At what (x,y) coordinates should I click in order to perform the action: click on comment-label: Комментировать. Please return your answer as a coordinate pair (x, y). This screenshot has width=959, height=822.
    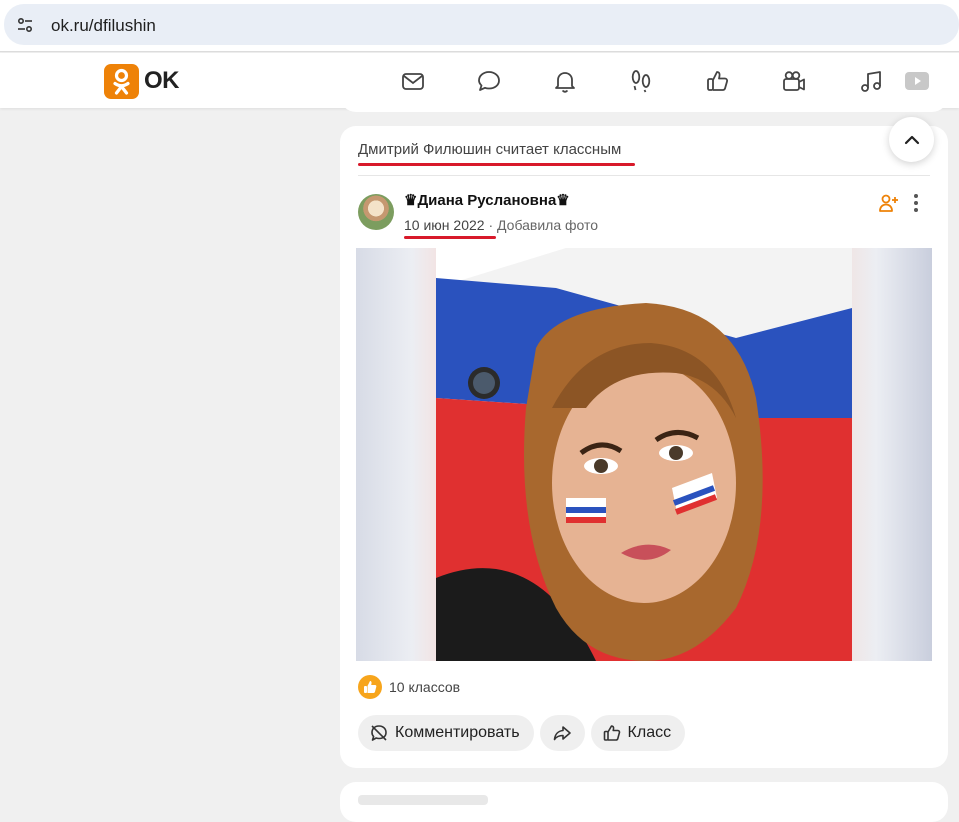
    Looking at the image, I should click on (457, 732).